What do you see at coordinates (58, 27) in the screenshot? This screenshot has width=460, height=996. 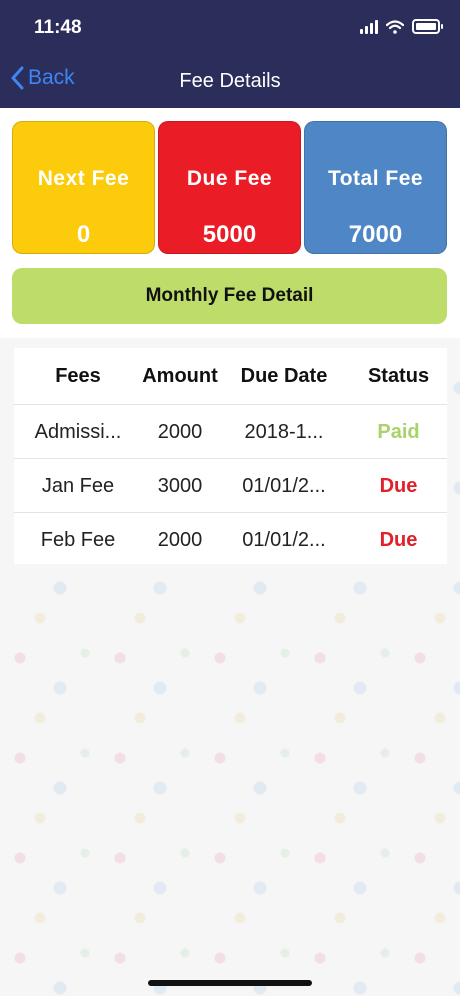 I see `status-time: 11:48` at bounding box center [58, 27].